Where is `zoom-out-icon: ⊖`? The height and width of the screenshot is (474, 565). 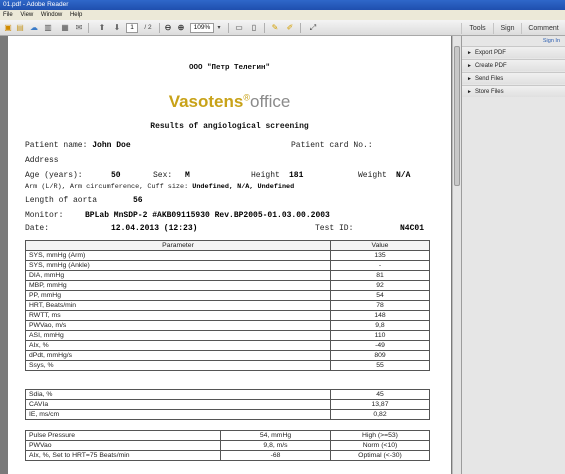
zoom-out-icon: ⊖ is located at coordinates (168, 28).